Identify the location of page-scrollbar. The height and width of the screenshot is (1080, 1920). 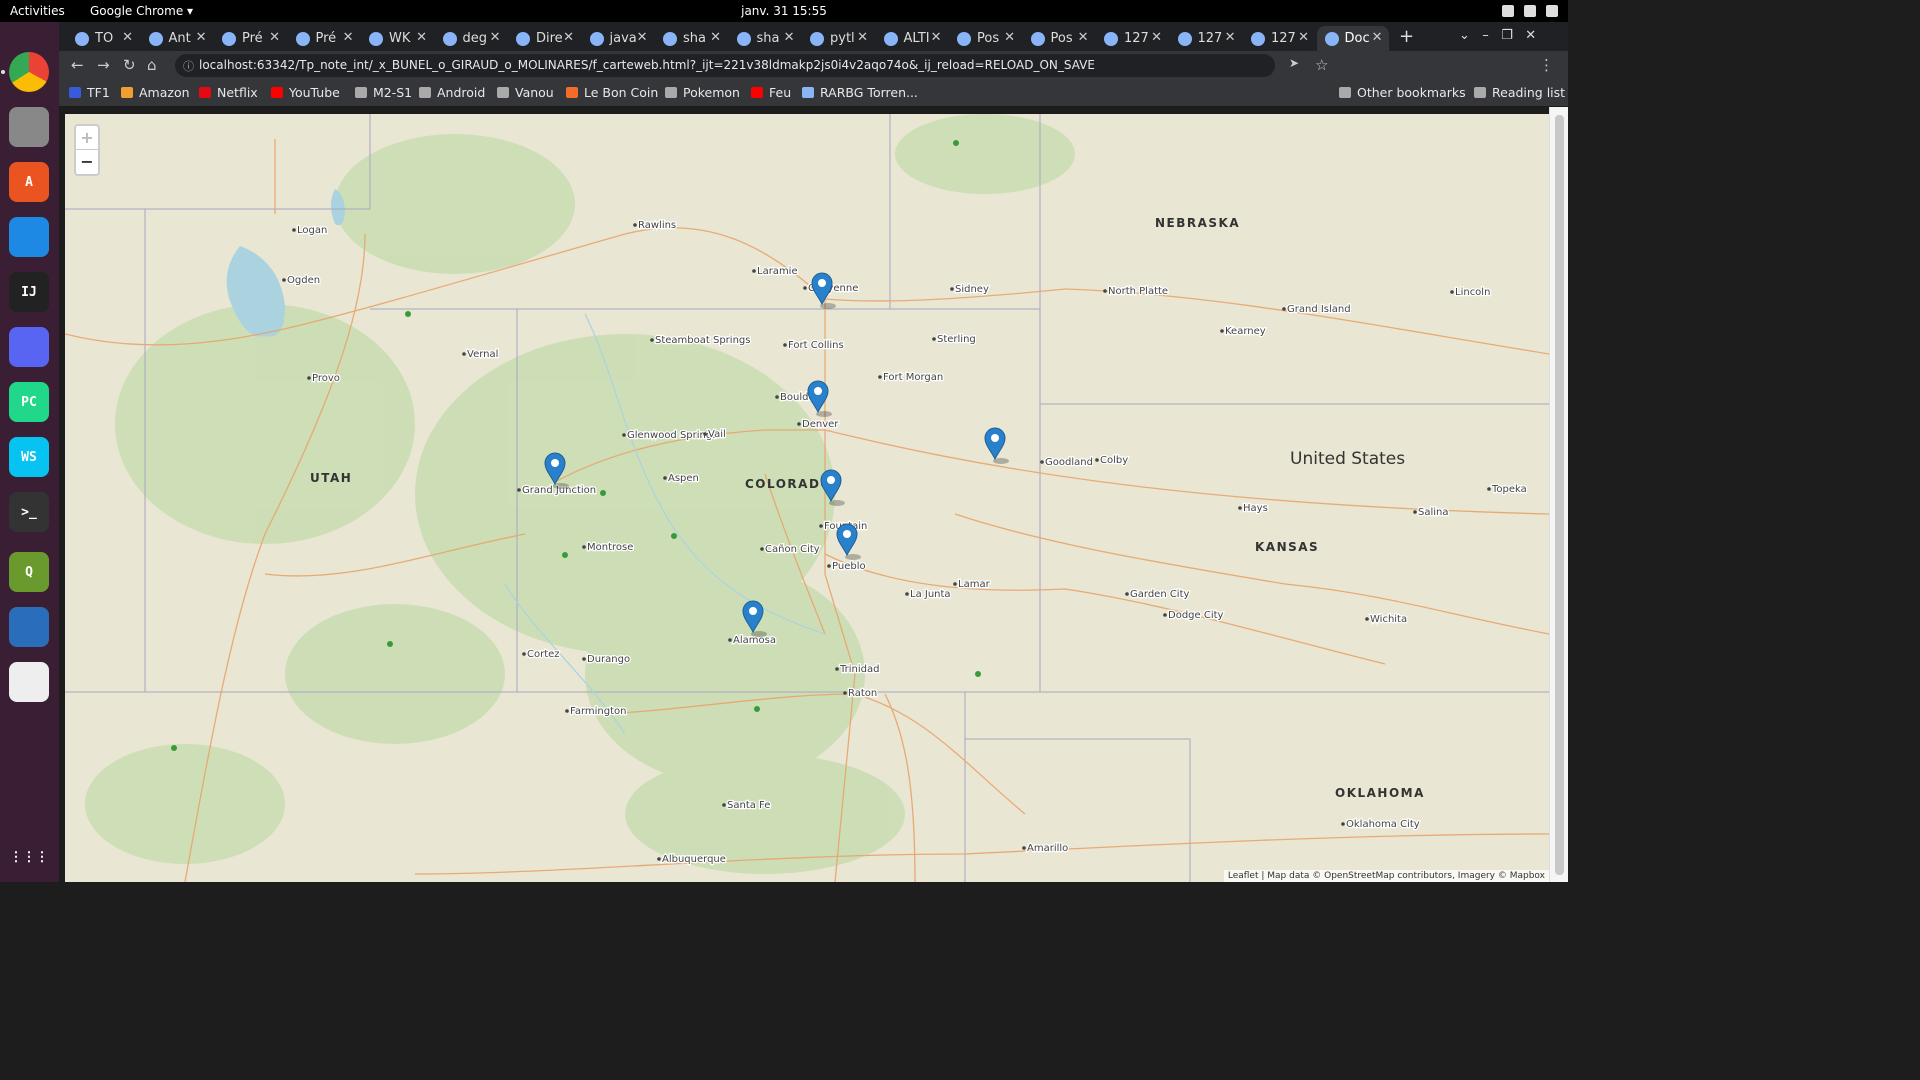
(1558, 494).